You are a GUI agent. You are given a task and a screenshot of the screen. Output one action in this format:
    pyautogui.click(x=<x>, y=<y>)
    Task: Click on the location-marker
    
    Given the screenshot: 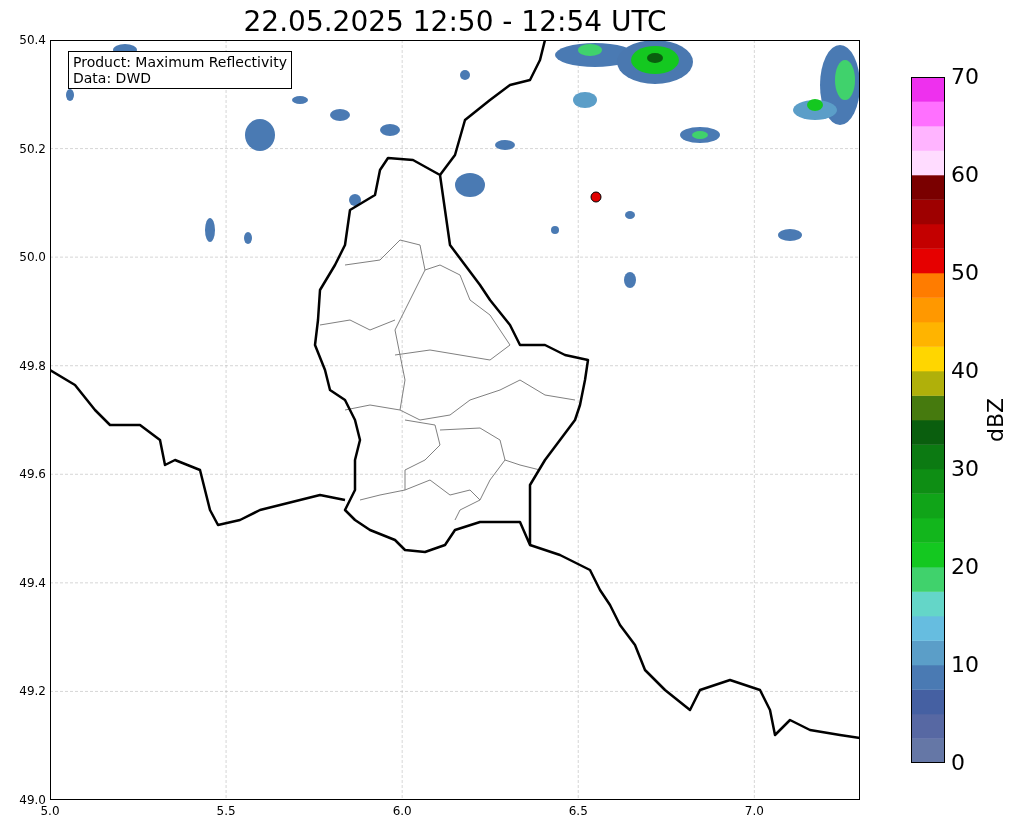 What is the action you would take?
    pyautogui.click(x=596, y=197)
    